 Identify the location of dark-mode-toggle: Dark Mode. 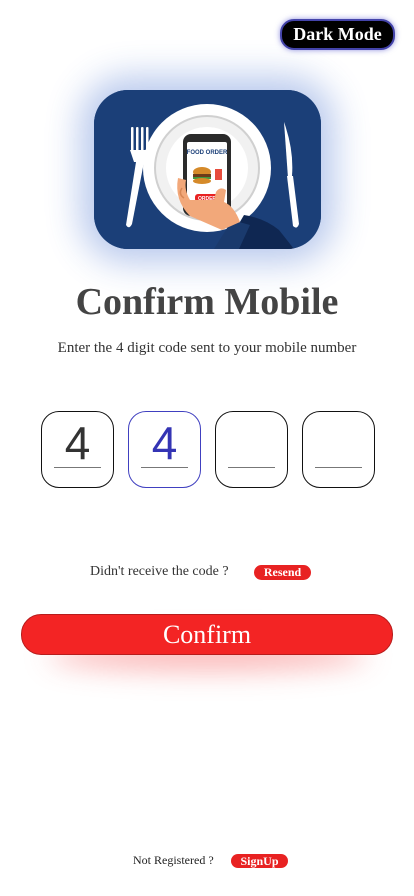
(337, 34).